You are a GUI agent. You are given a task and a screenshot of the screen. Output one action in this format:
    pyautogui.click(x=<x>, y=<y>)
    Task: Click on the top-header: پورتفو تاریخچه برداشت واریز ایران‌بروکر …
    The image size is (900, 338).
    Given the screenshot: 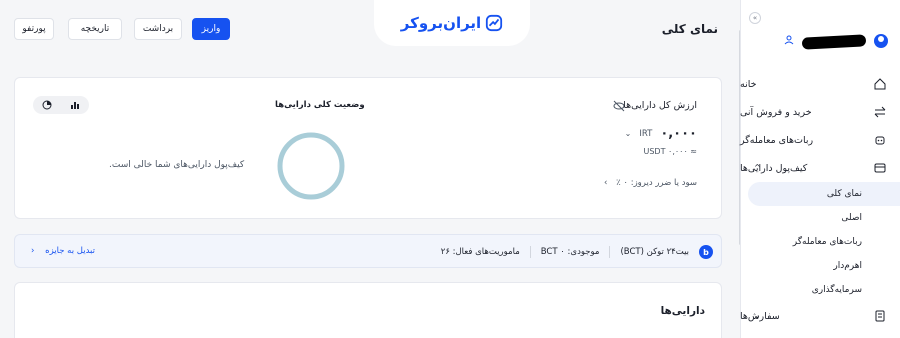 What is the action you would take?
    pyautogui.click(x=369, y=29)
    